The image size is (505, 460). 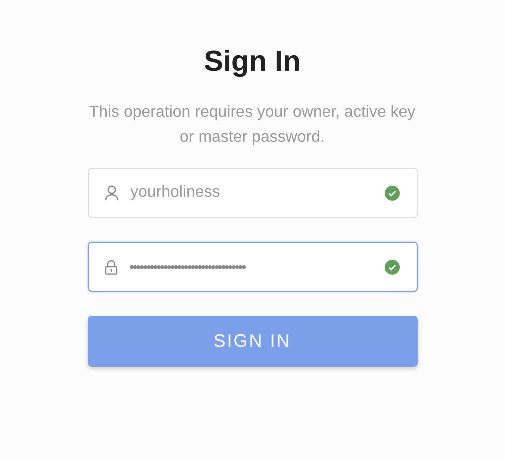 What do you see at coordinates (253, 341) in the screenshot?
I see `sign-in-button: SIGN IN` at bounding box center [253, 341].